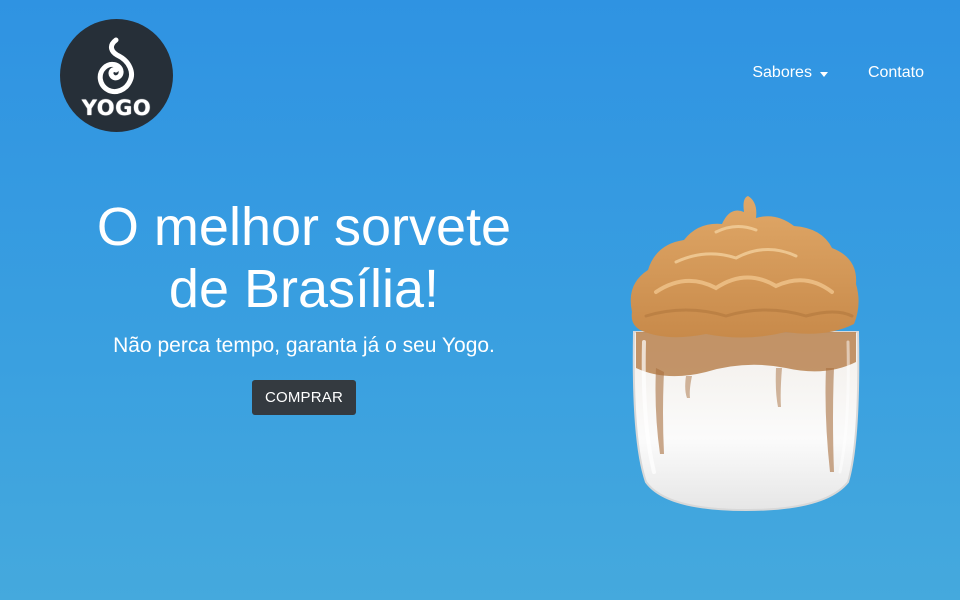 This screenshot has width=960, height=600. What do you see at coordinates (304, 345) in the screenshot?
I see `hero-subtitle: Não perca tempo, garanta já o seu Yogo.` at bounding box center [304, 345].